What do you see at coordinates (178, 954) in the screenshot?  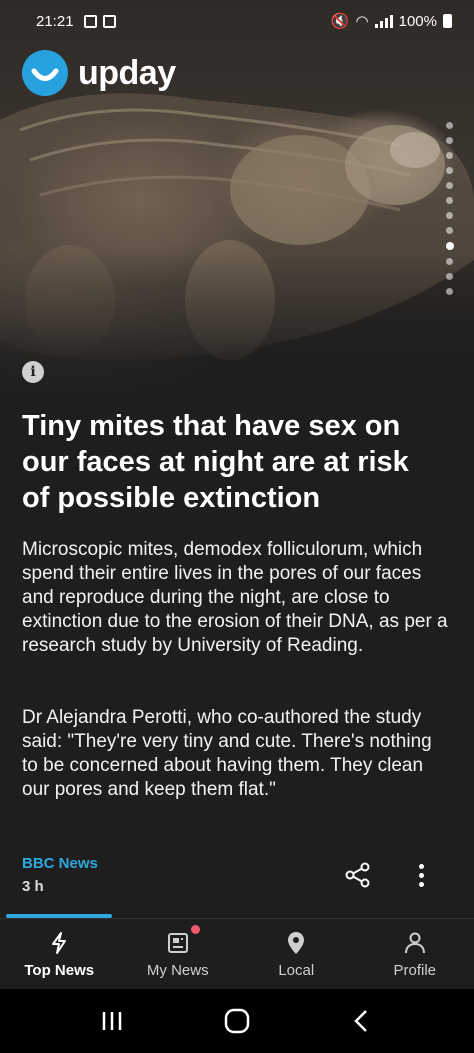 I see `tab-my-news: My News` at bounding box center [178, 954].